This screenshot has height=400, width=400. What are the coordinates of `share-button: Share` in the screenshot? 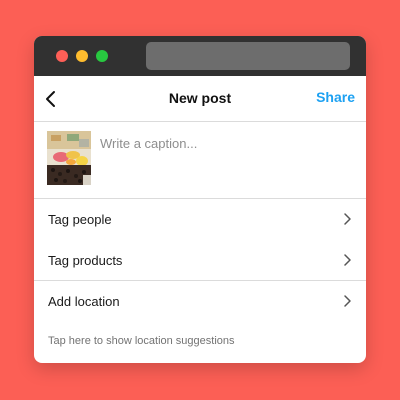 It's located at (335, 97).